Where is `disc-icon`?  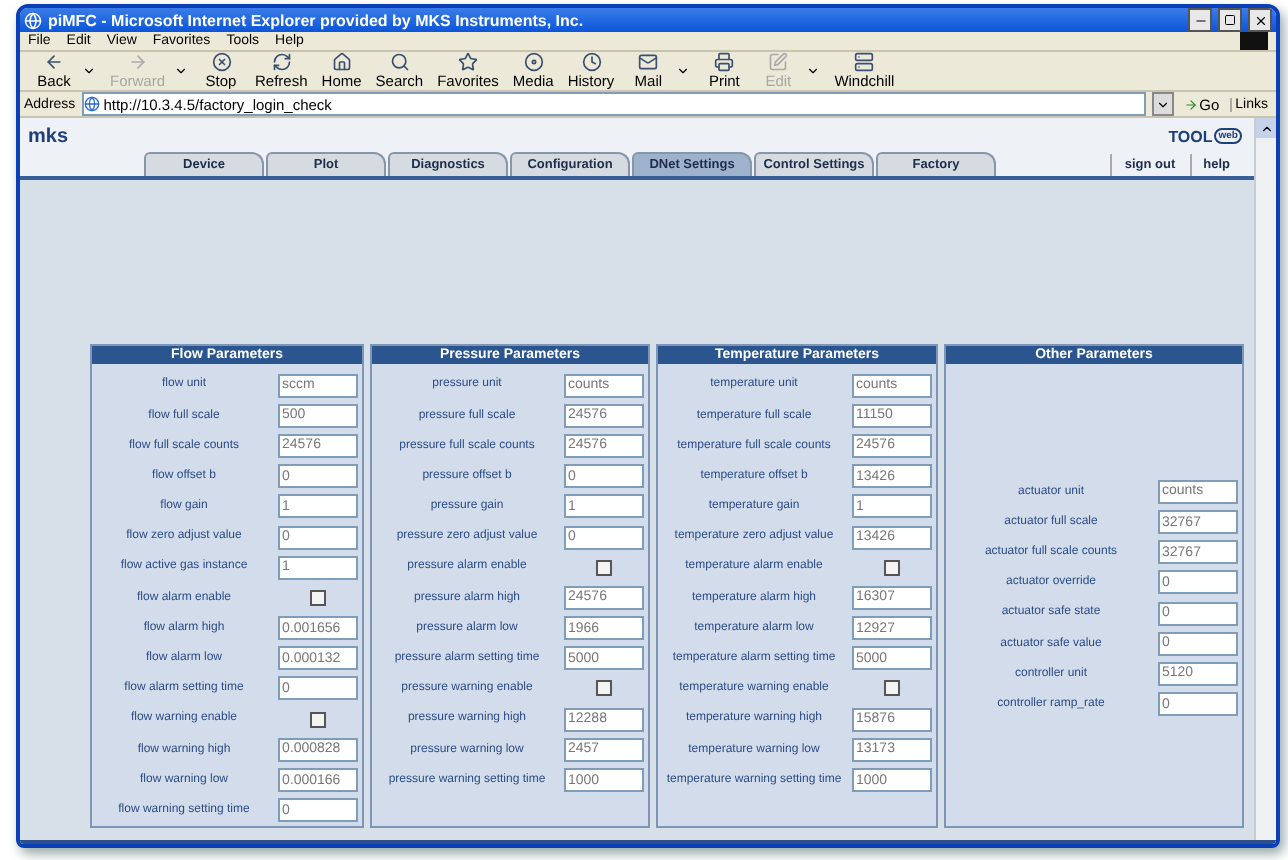 disc-icon is located at coordinates (533, 62).